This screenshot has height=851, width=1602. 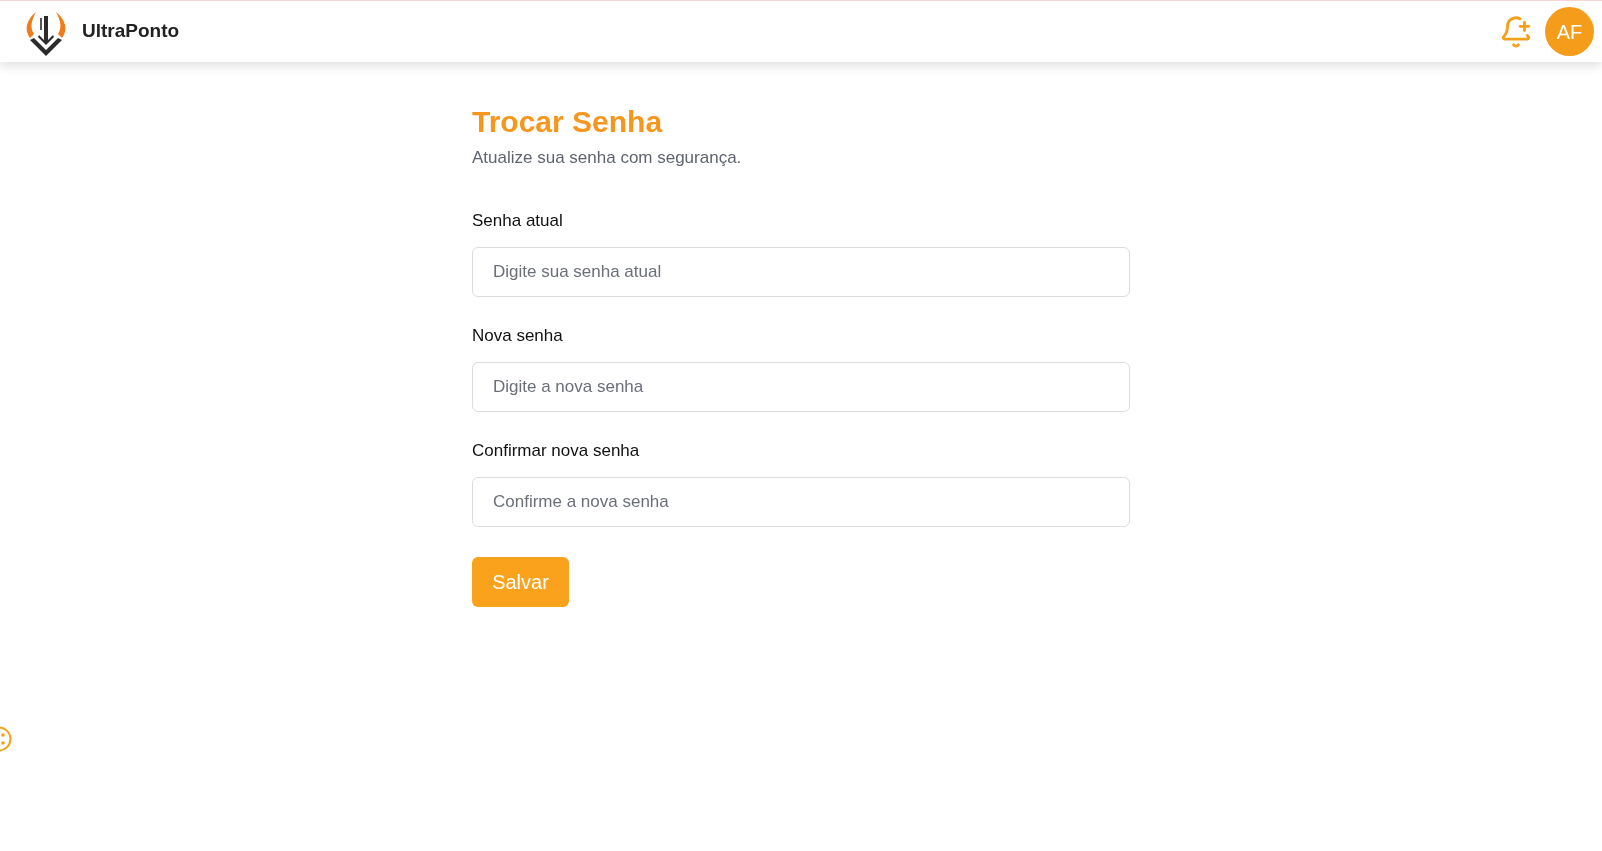 I want to click on notification-bell-icon, so click(x=1516, y=31).